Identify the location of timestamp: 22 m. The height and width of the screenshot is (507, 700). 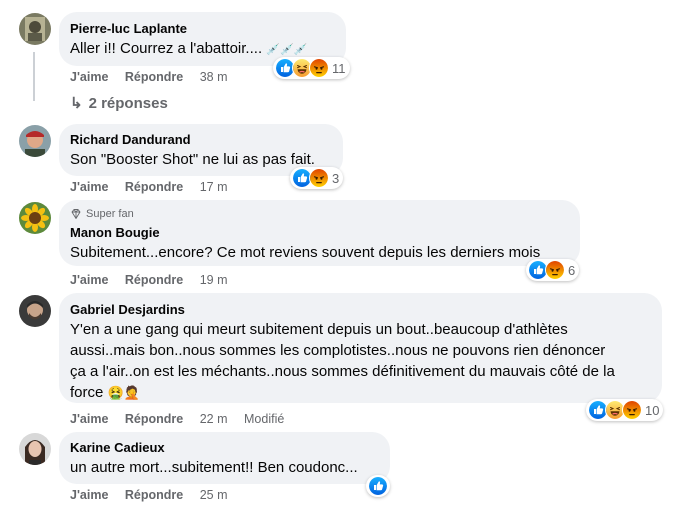
(214, 419).